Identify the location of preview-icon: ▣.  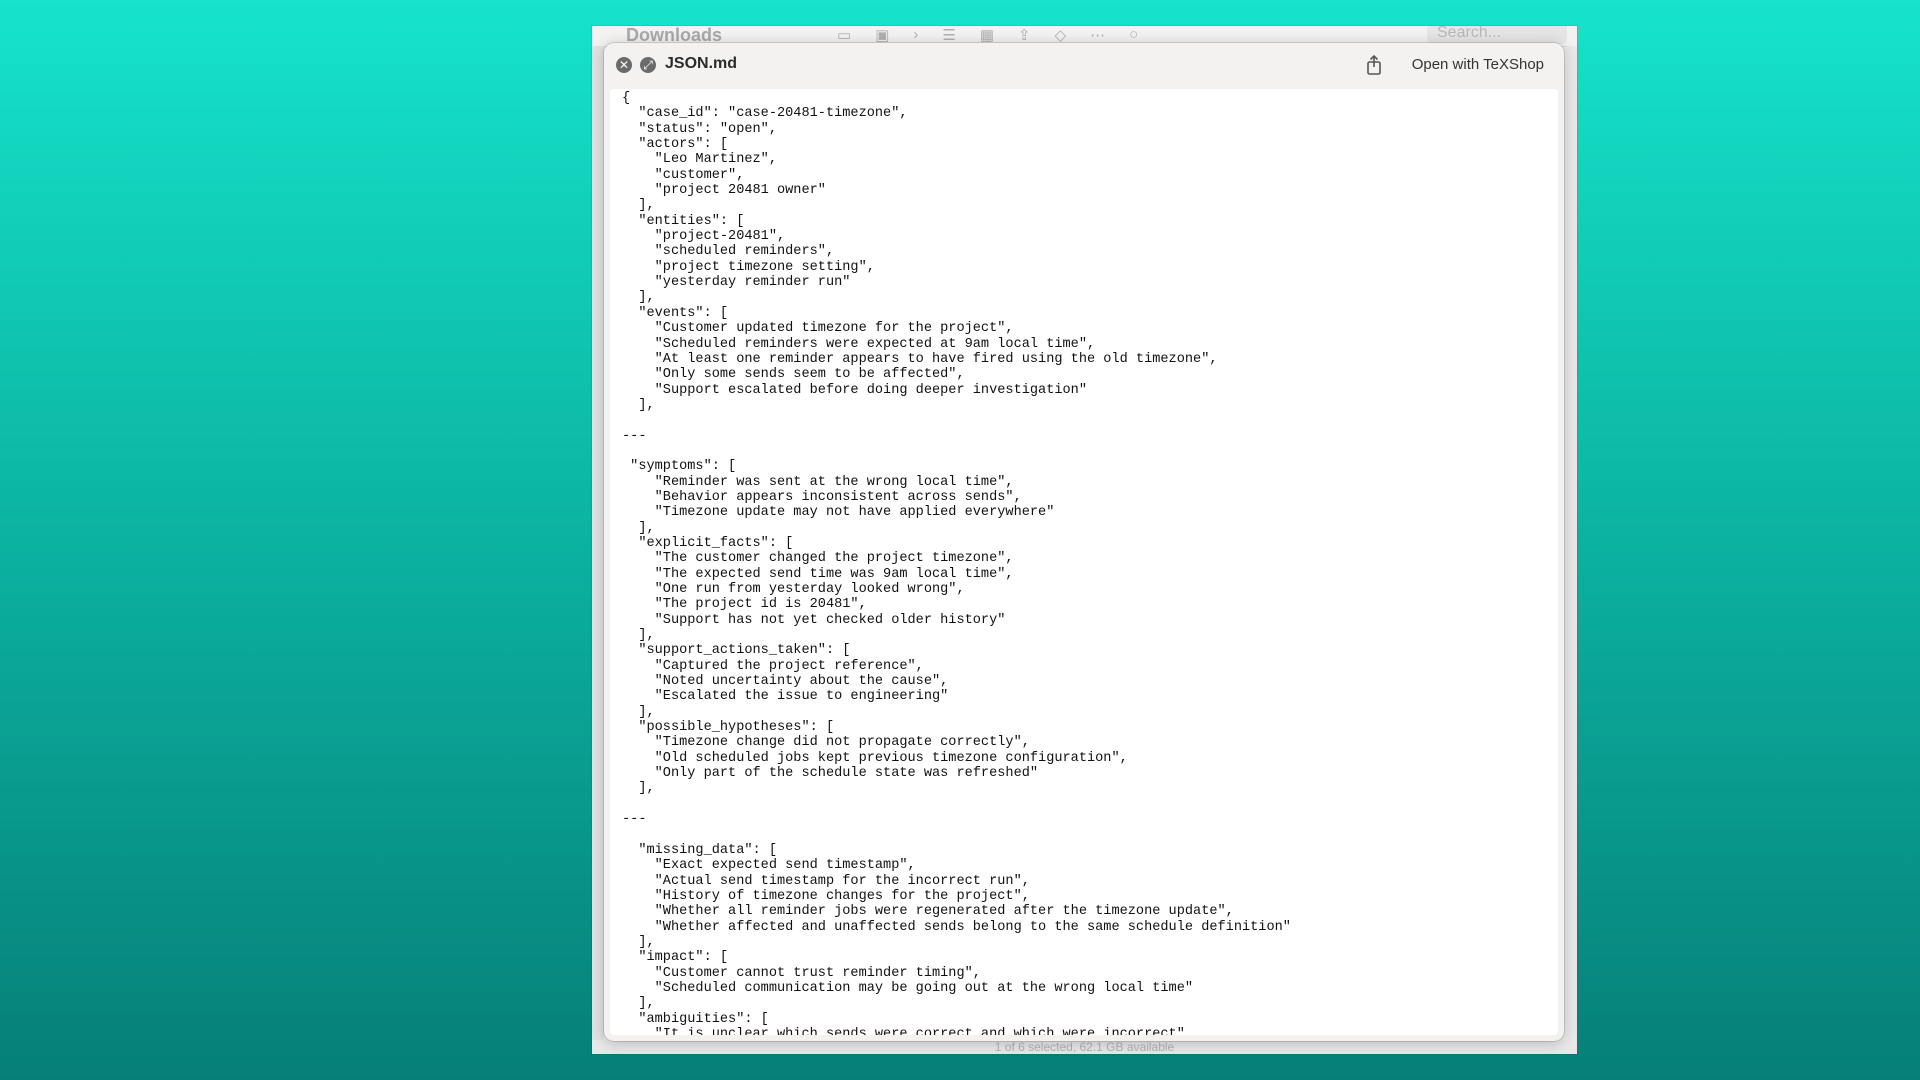
(882, 35).